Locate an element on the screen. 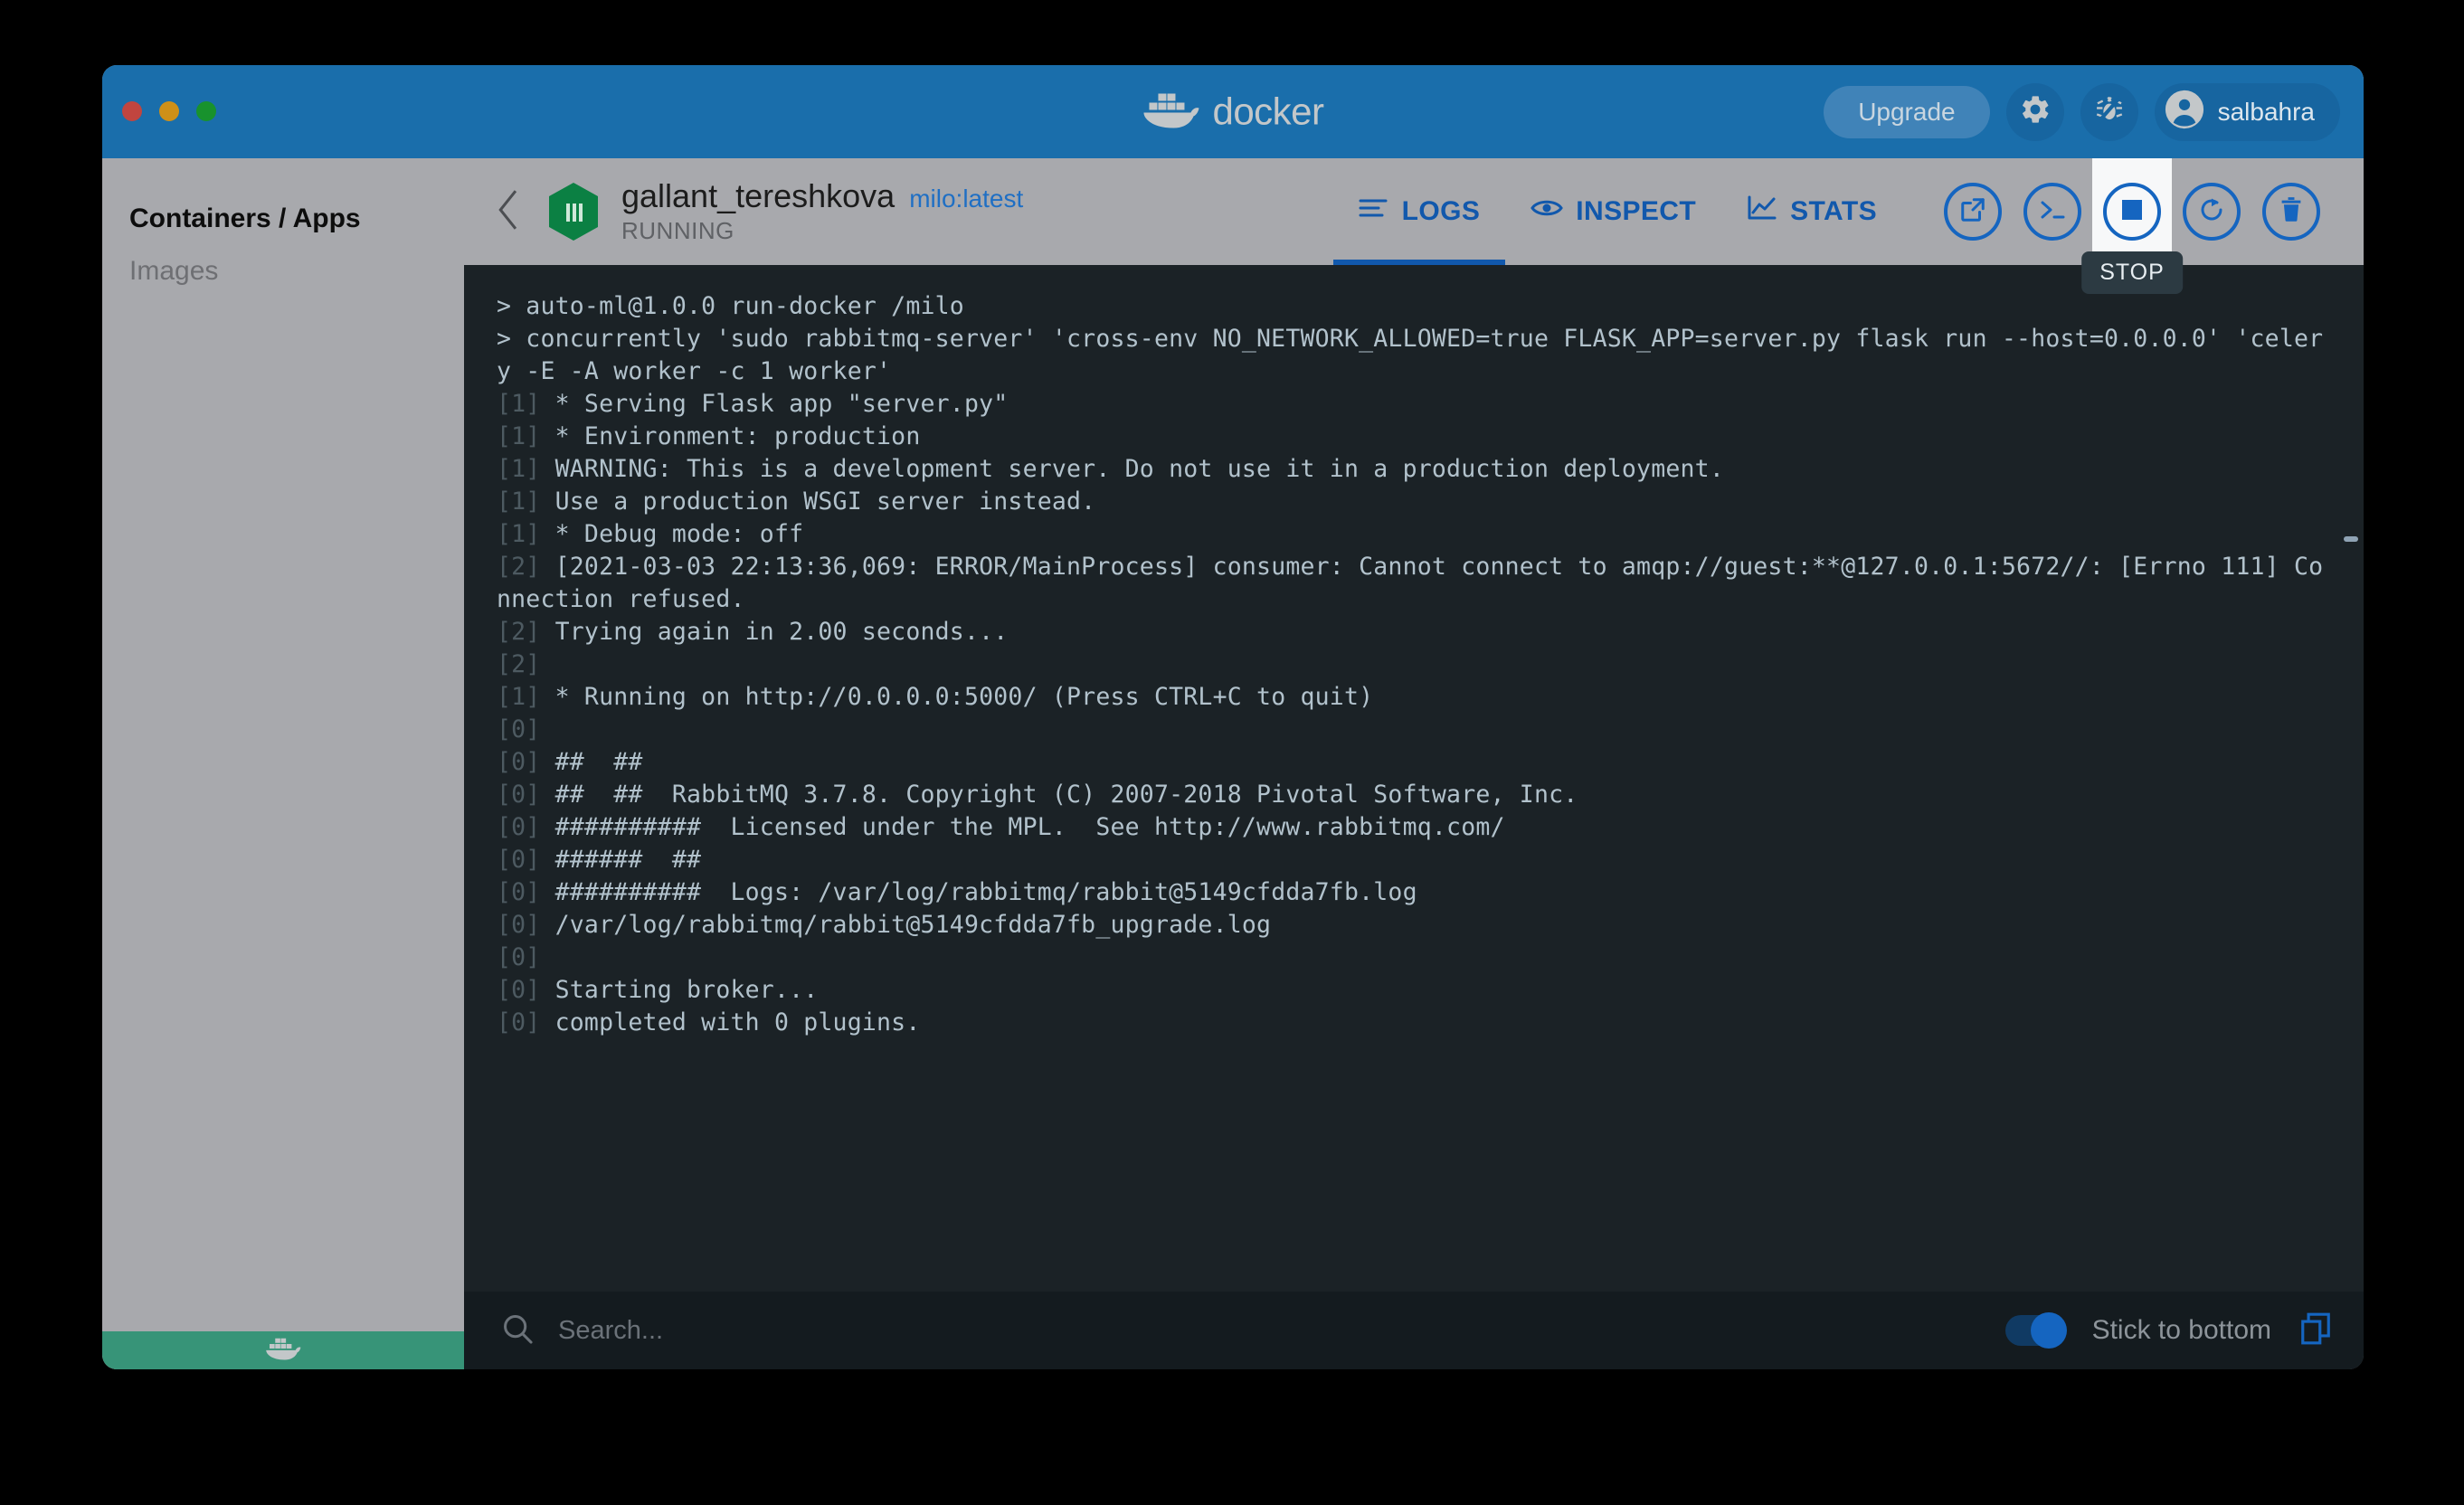 This screenshot has height=1505, width=2464. restart-button is located at coordinates (2211, 212).